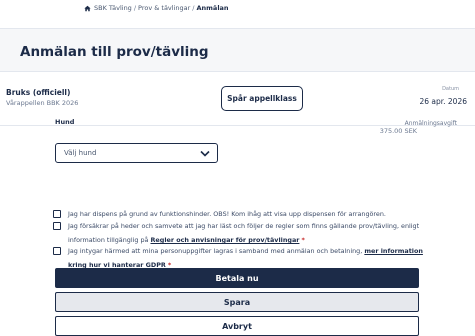 The image size is (475, 336). Describe the element at coordinates (237, 302) in the screenshot. I see `save-button: Spara` at that location.